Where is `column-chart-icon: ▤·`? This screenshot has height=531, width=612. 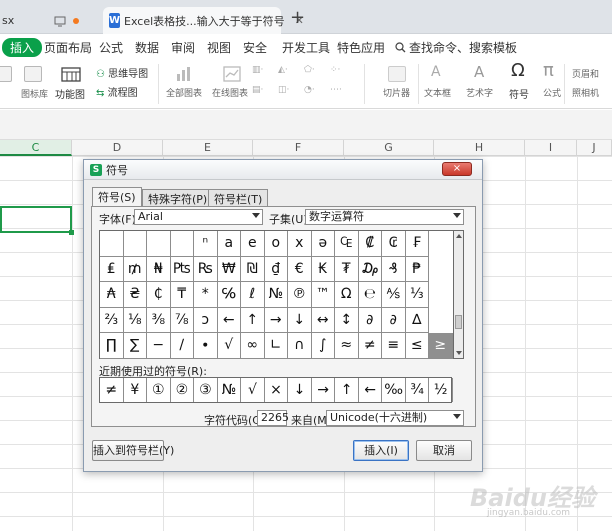
column-chart-icon: ▤· is located at coordinates (257, 90).